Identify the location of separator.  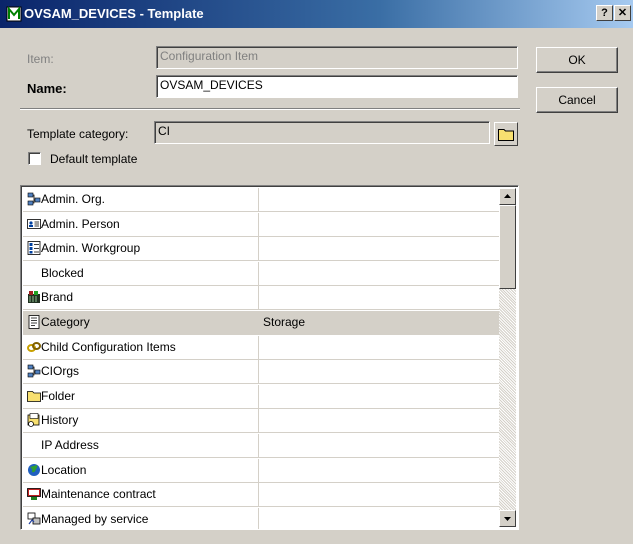
(270, 109).